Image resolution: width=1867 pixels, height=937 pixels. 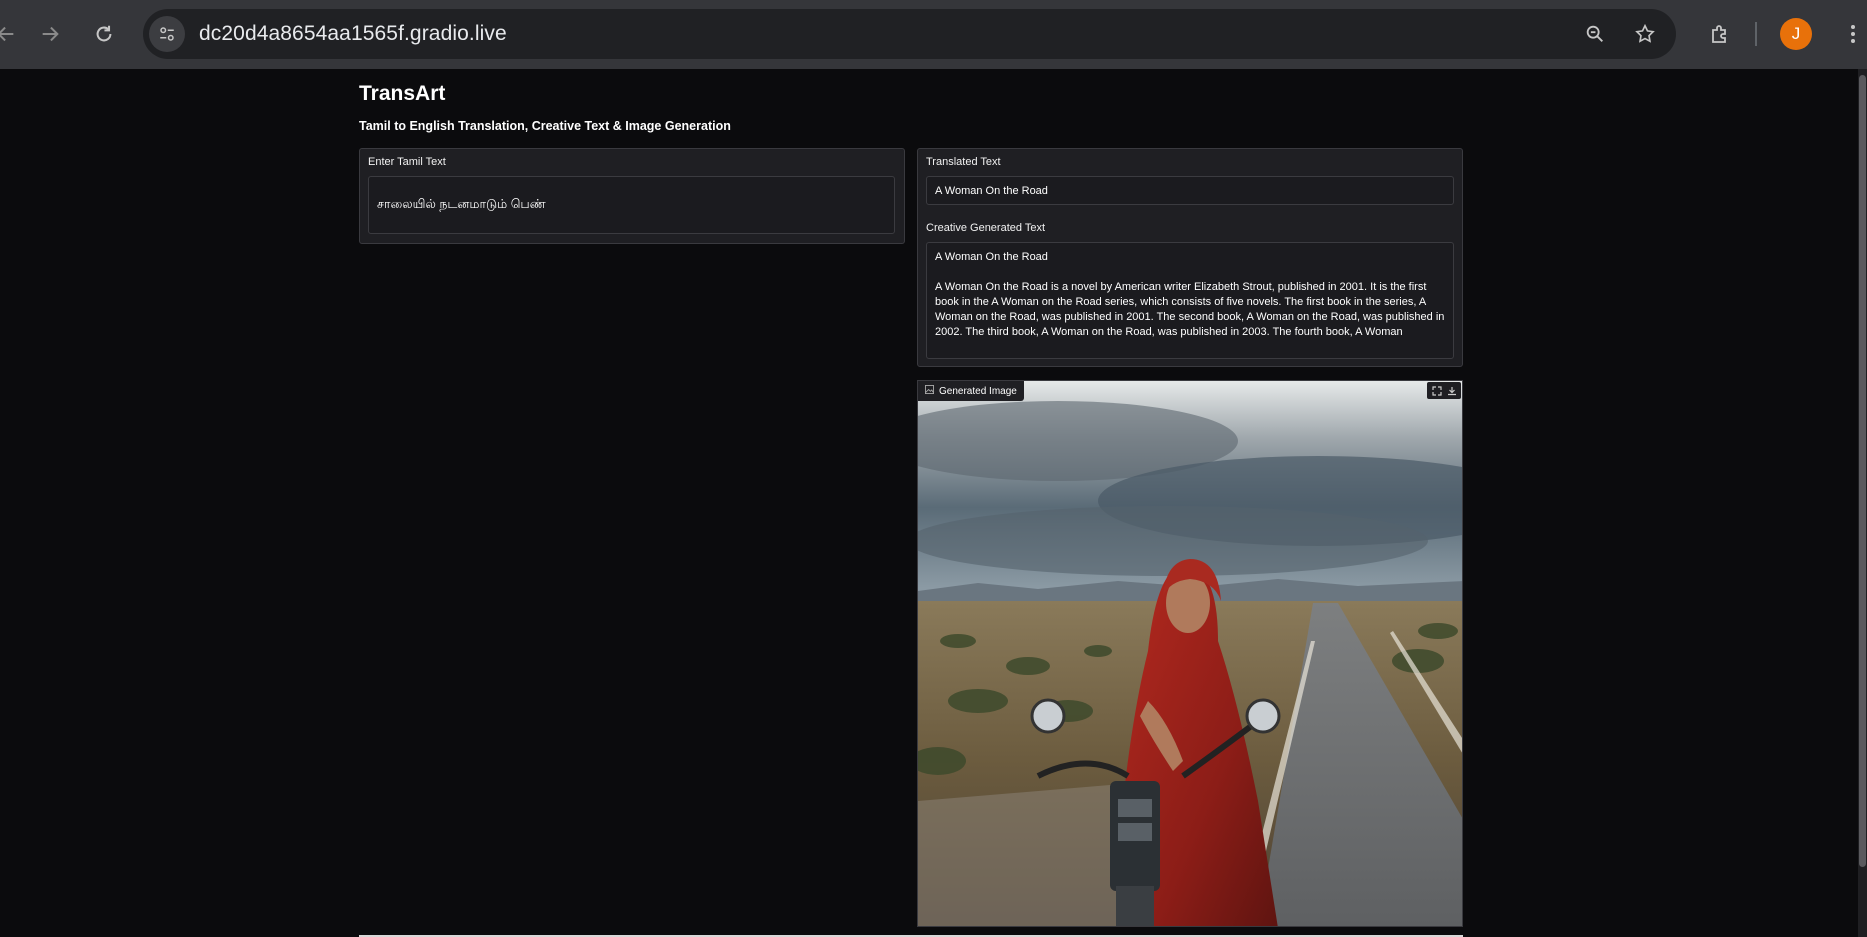 I want to click on app-title: TransArt, so click(x=402, y=93).